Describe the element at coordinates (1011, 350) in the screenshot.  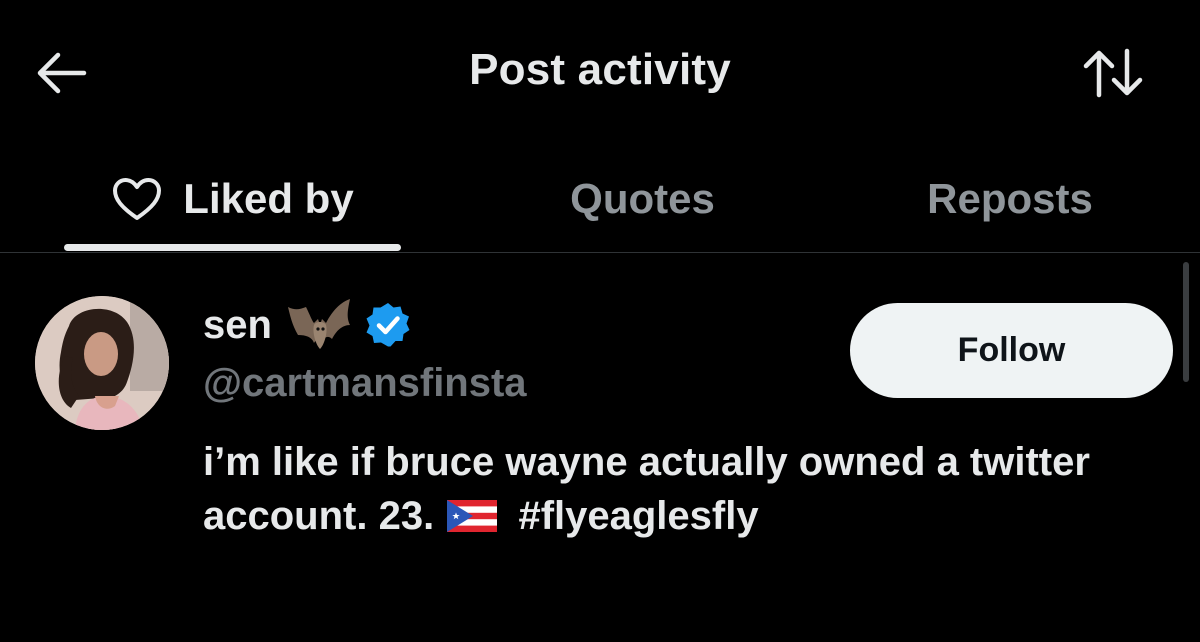
I see `follow-button: Follow` at that location.